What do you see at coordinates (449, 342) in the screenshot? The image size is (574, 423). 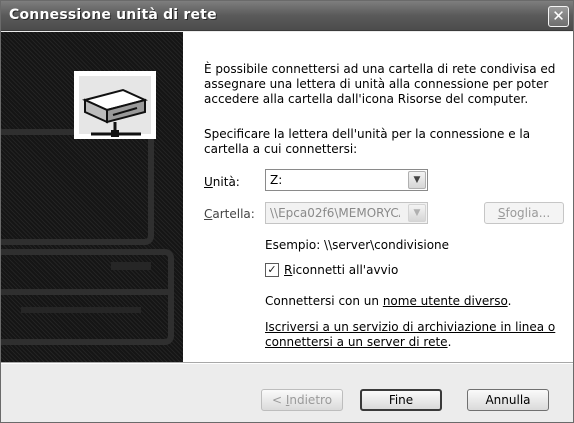 I see `signup-suffix: .` at bounding box center [449, 342].